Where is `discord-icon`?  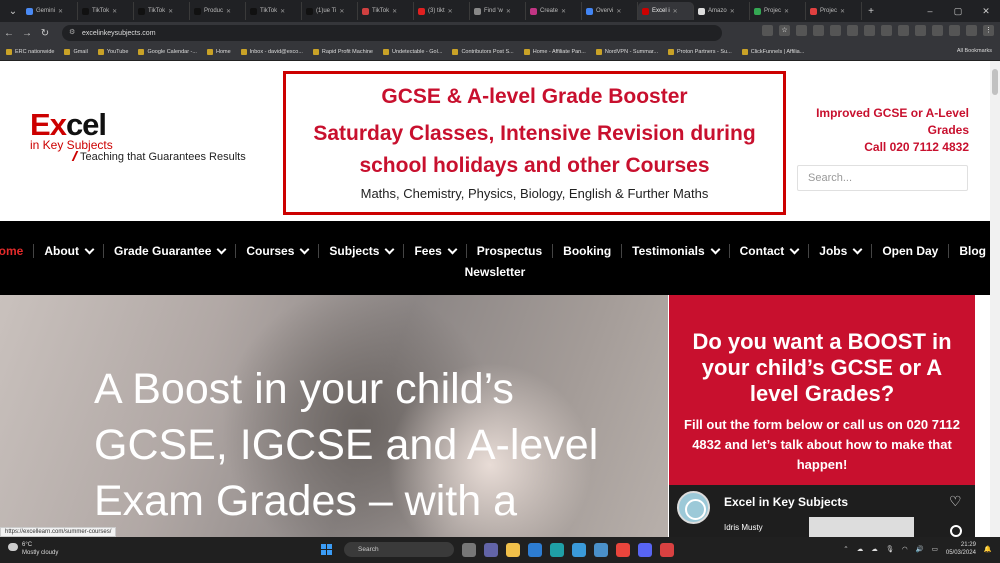 discord-icon is located at coordinates (645, 550).